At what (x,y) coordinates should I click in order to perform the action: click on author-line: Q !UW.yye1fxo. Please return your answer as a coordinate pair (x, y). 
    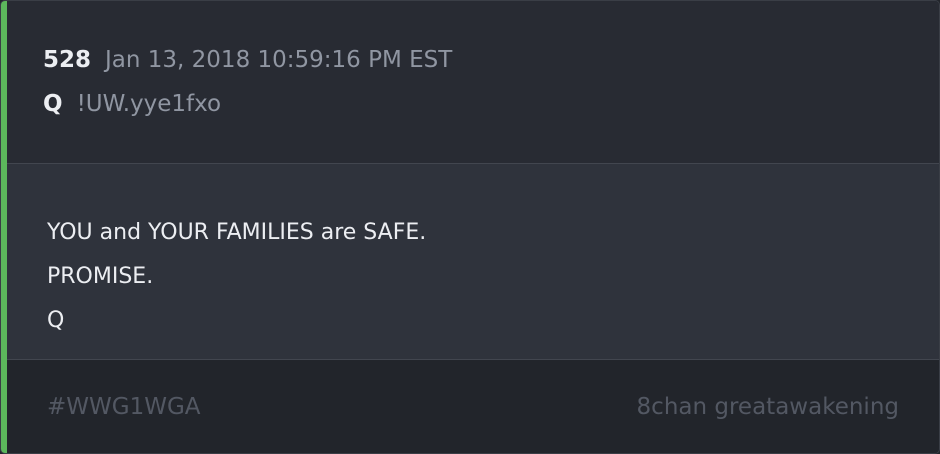
    Looking at the image, I should click on (132, 104).